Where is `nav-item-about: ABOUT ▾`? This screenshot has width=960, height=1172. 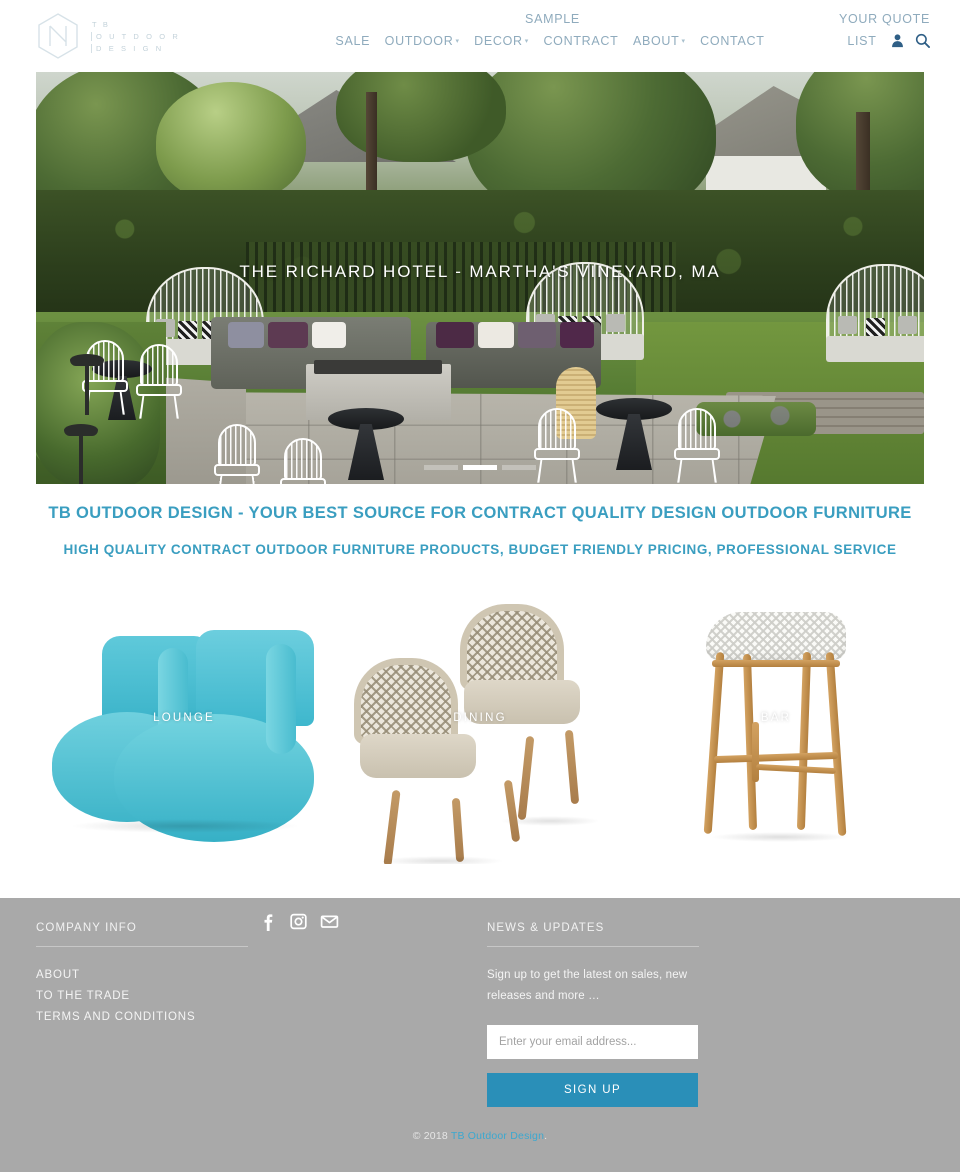 nav-item-about: ABOUT ▾ is located at coordinates (659, 42).